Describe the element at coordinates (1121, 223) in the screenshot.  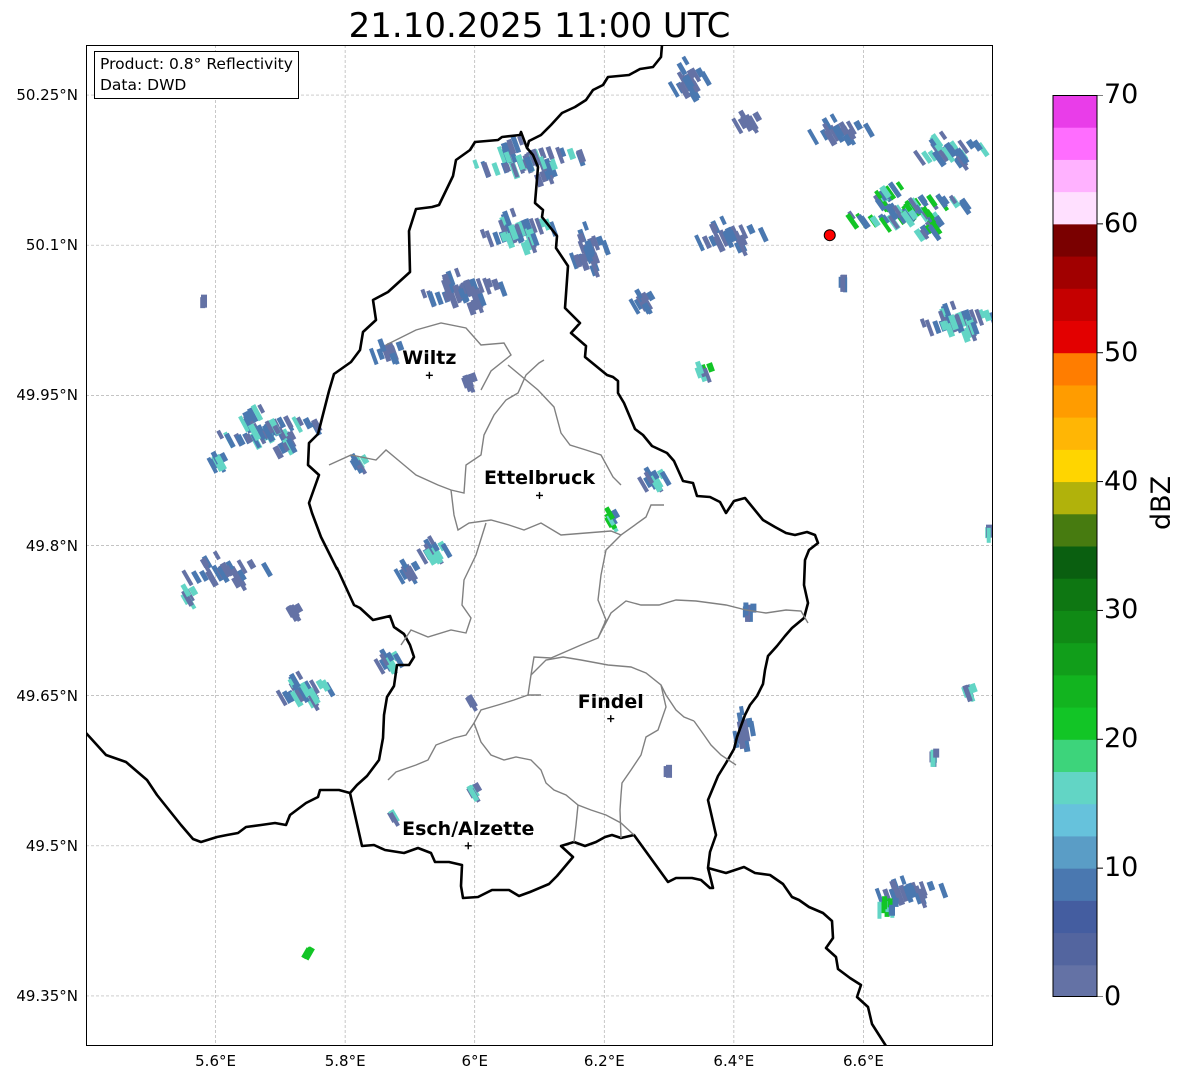
I see `colorbar-tick-label: 60` at that location.